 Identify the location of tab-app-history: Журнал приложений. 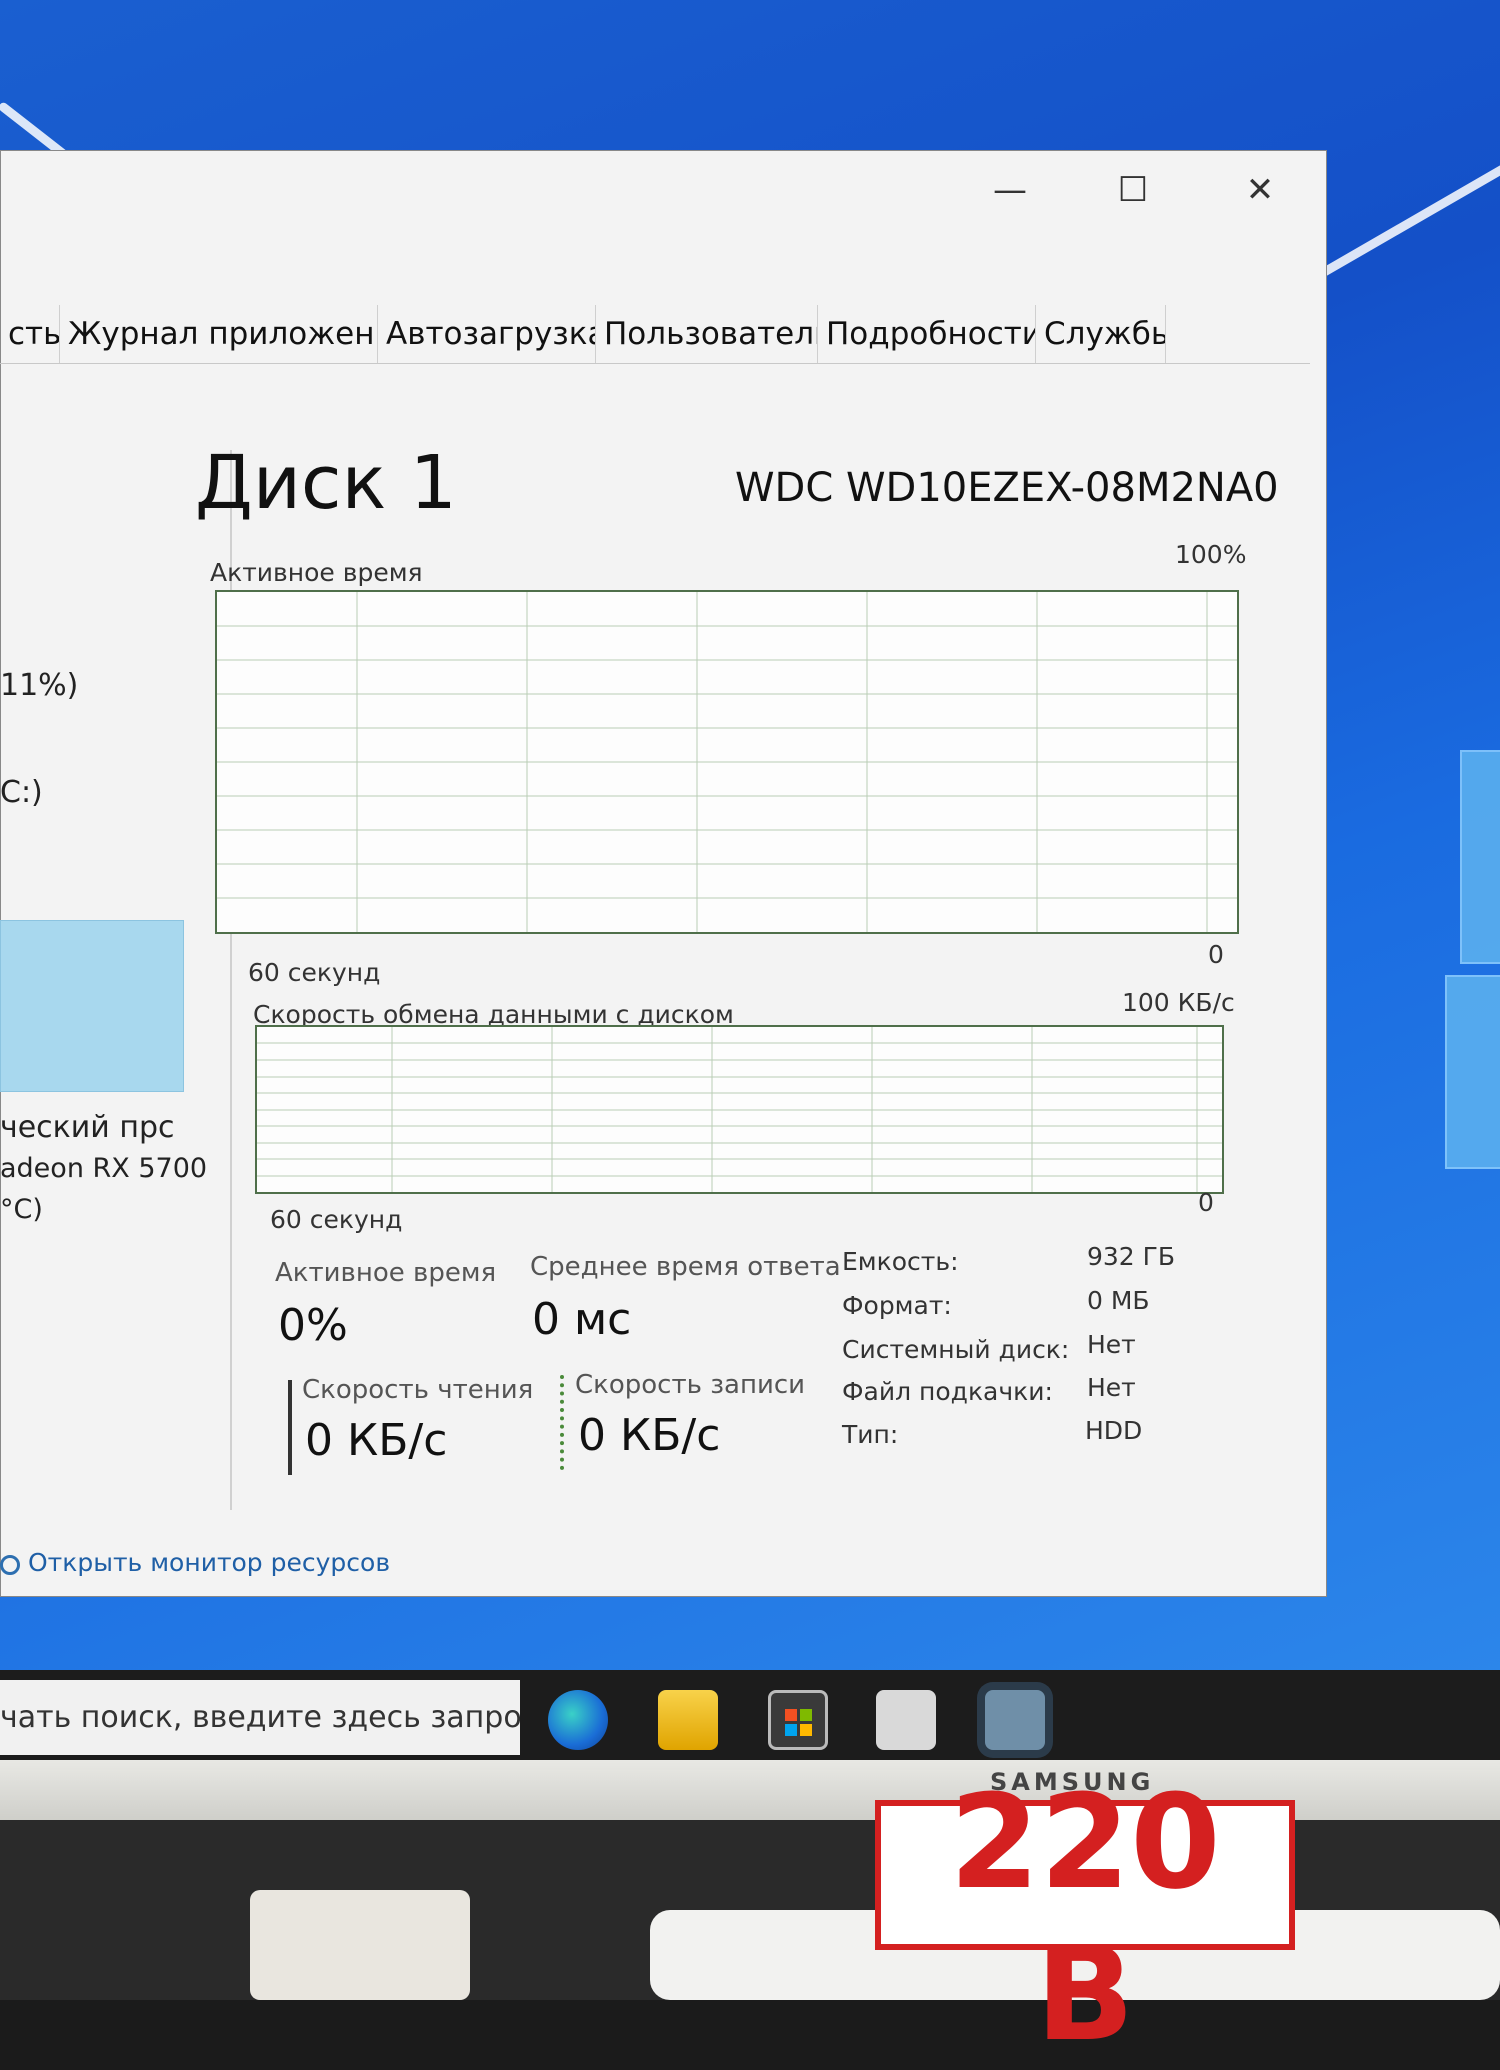
(219, 334).